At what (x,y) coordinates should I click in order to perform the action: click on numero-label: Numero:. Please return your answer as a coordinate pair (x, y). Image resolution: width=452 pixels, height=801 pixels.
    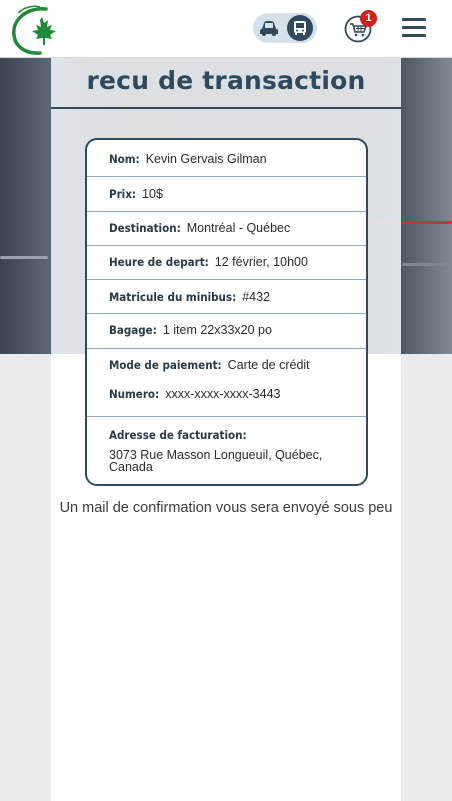
    Looking at the image, I should click on (134, 394).